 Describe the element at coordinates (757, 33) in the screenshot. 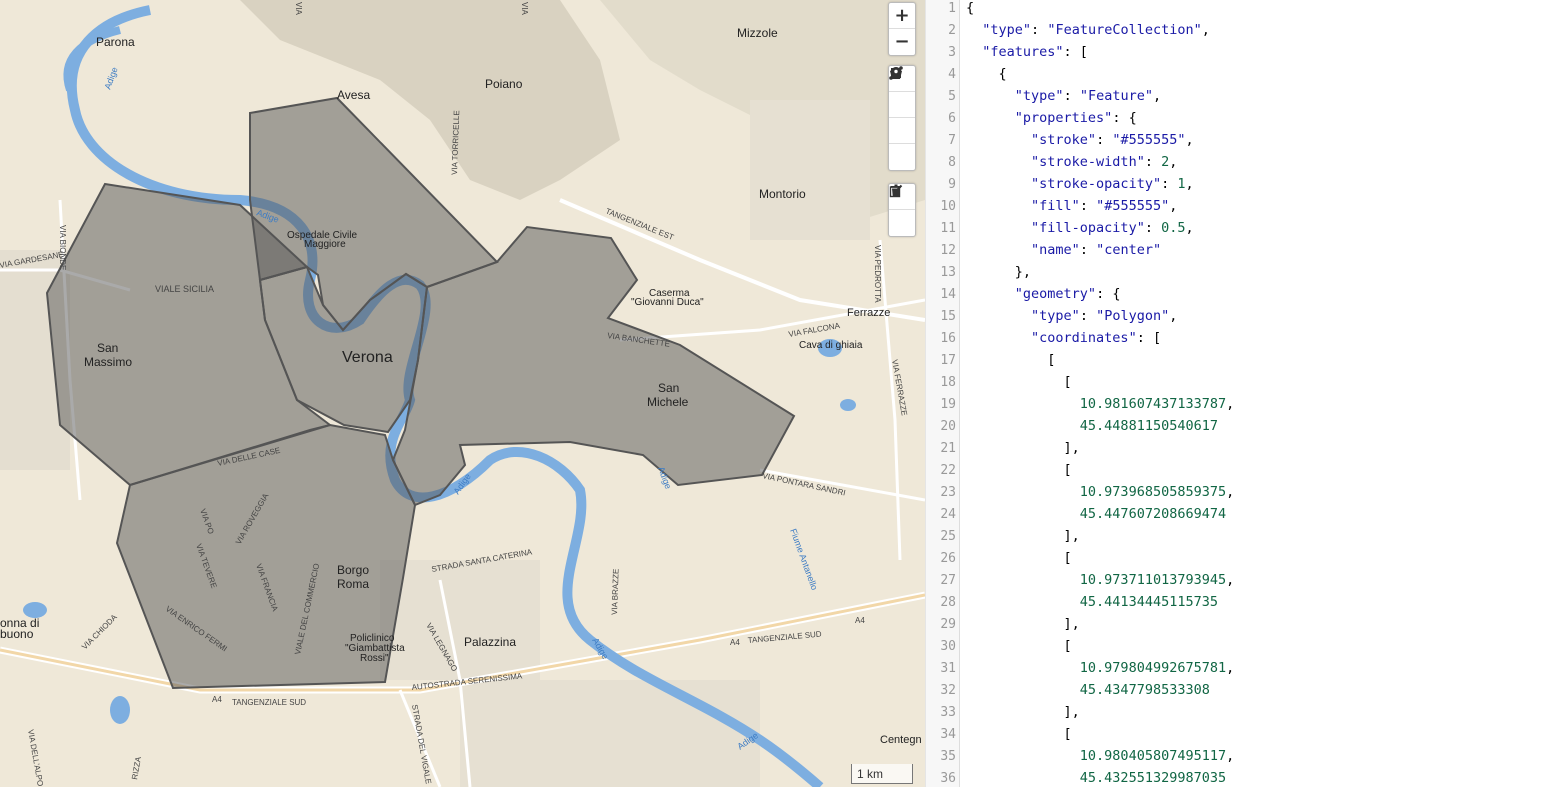

I see `map-label-mizzole: Mizzole` at that location.